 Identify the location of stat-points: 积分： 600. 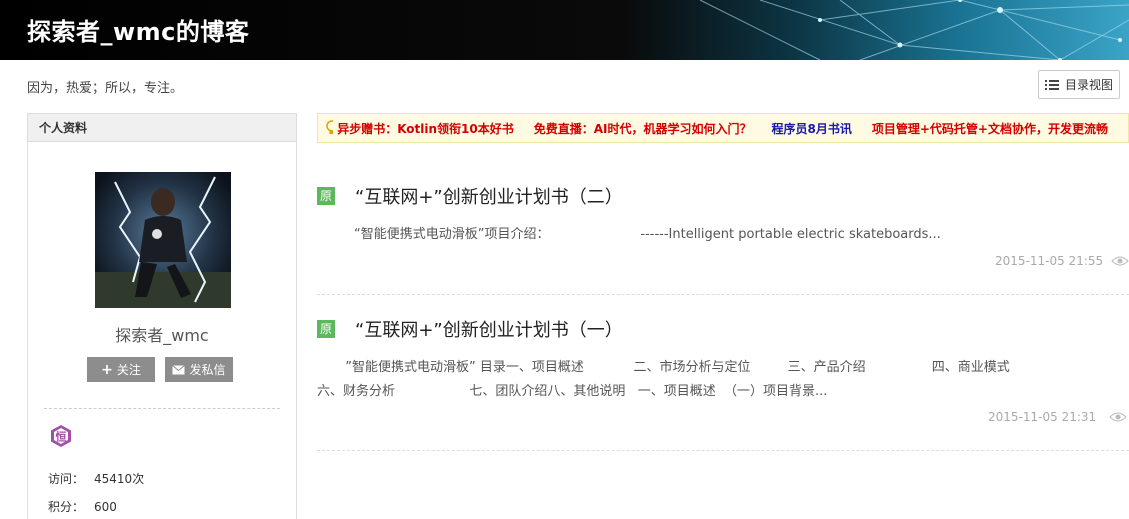
(82, 506).